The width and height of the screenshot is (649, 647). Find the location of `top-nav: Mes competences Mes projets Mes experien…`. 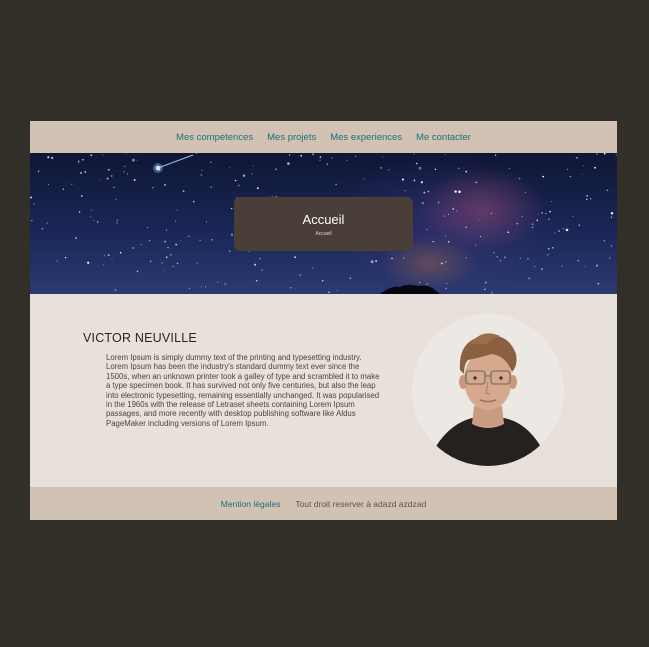

top-nav: Mes competences Mes projets Mes experien… is located at coordinates (323, 137).